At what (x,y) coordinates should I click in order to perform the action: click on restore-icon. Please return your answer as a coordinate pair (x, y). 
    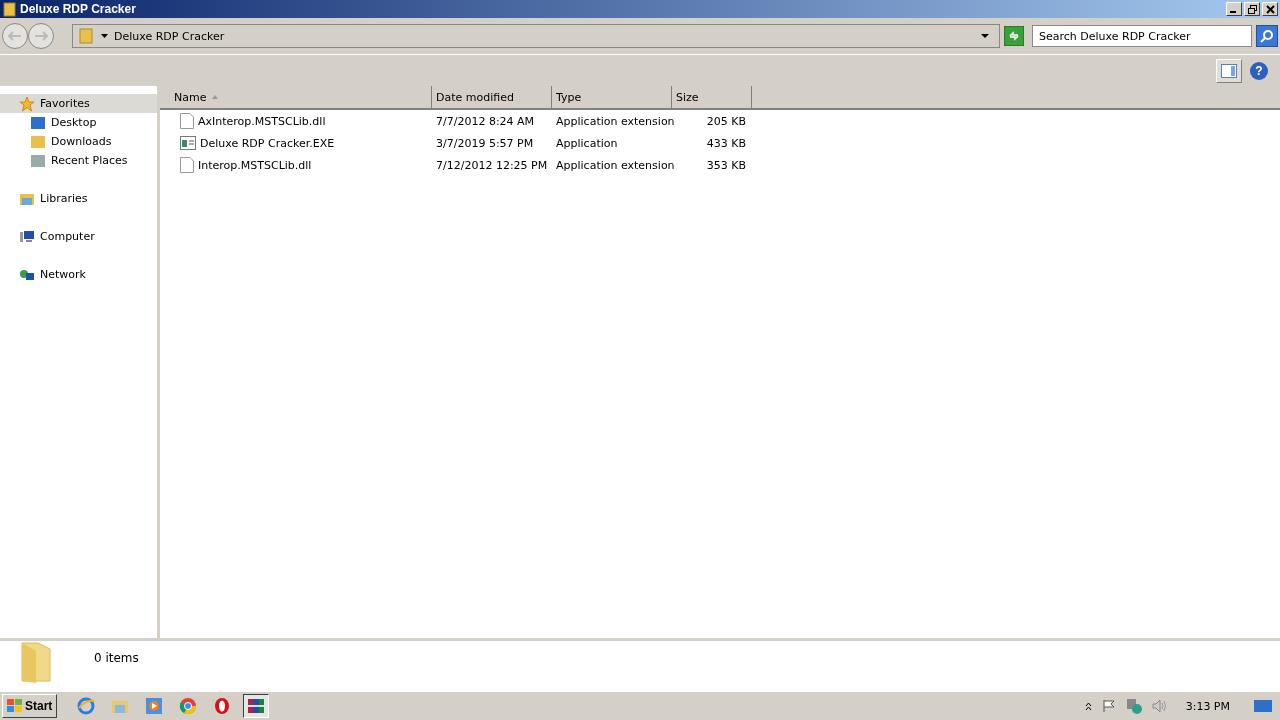
    Looking at the image, I should click on (1252, 9).